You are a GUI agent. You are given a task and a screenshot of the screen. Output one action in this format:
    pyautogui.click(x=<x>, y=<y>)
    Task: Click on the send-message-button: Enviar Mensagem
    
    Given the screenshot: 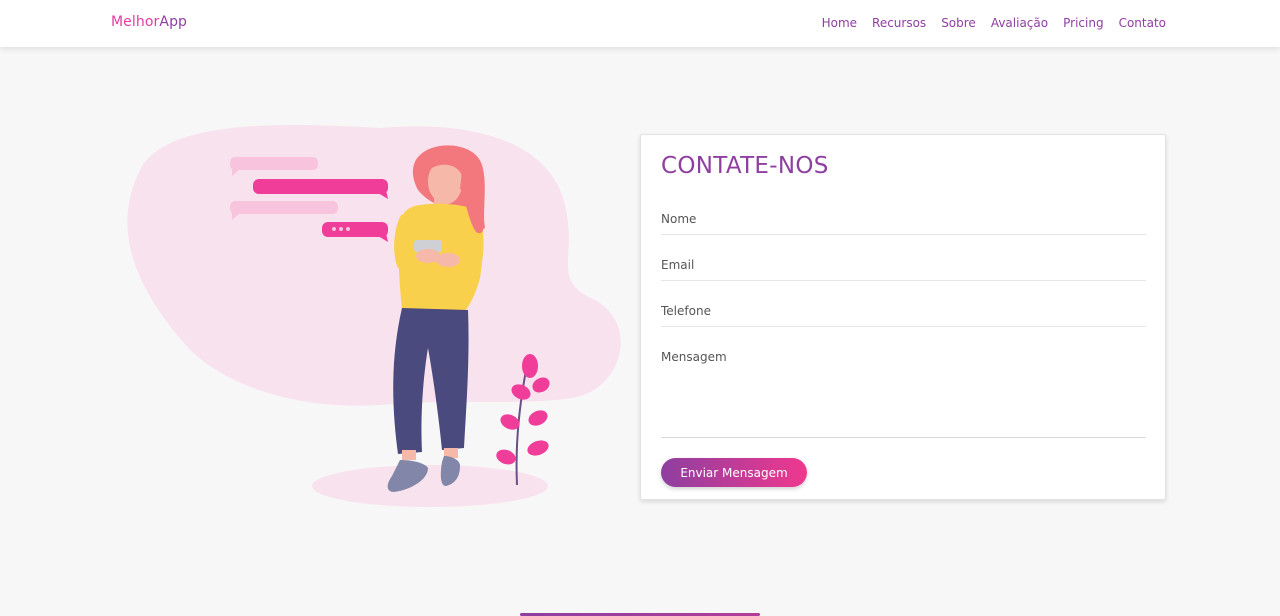 What is the action you would take?
    pyautogui.click(x=734, y=472)
    